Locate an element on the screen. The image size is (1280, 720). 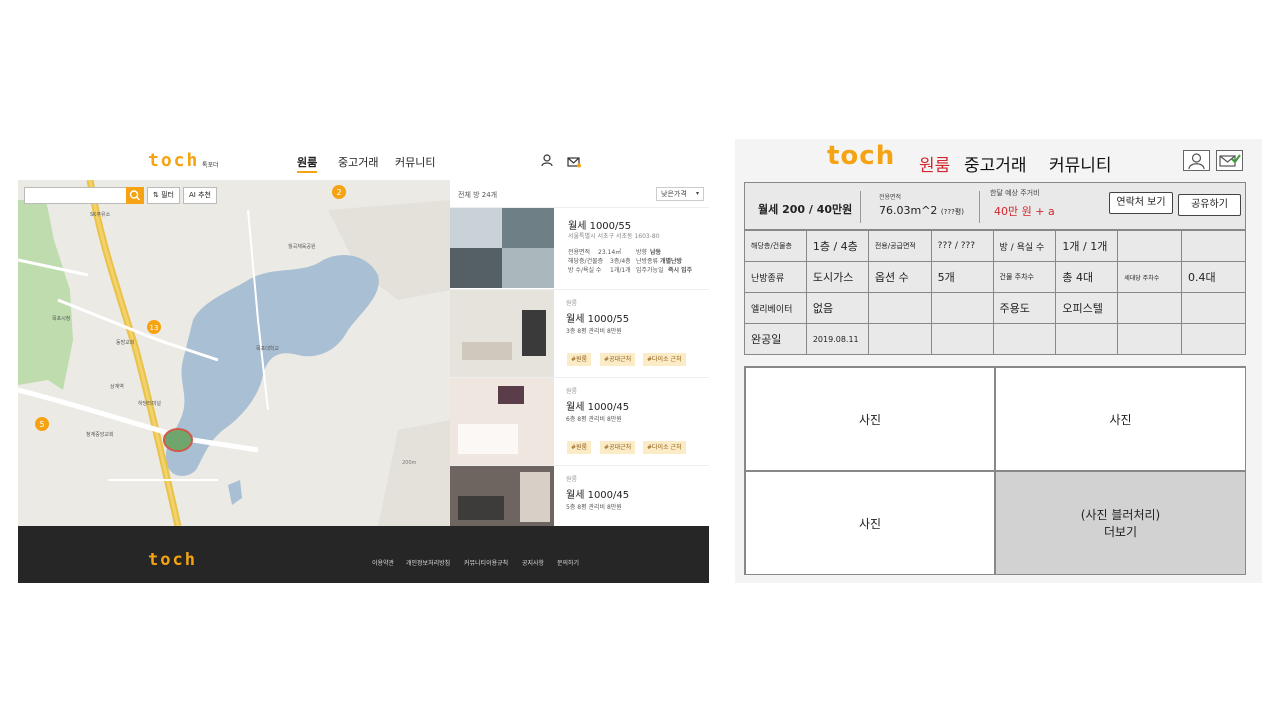
filter-button: ⇅ 필터 is located at coordinates (163, 195).